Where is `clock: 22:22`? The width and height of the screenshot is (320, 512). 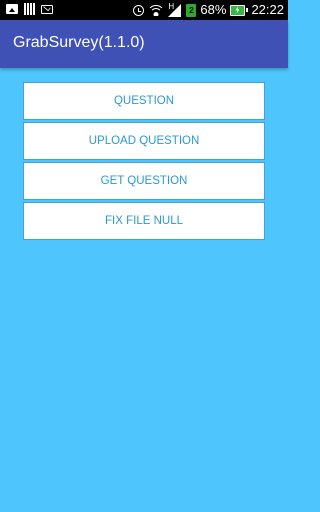 clock: 22:22 is located at coordinates (267, 9).